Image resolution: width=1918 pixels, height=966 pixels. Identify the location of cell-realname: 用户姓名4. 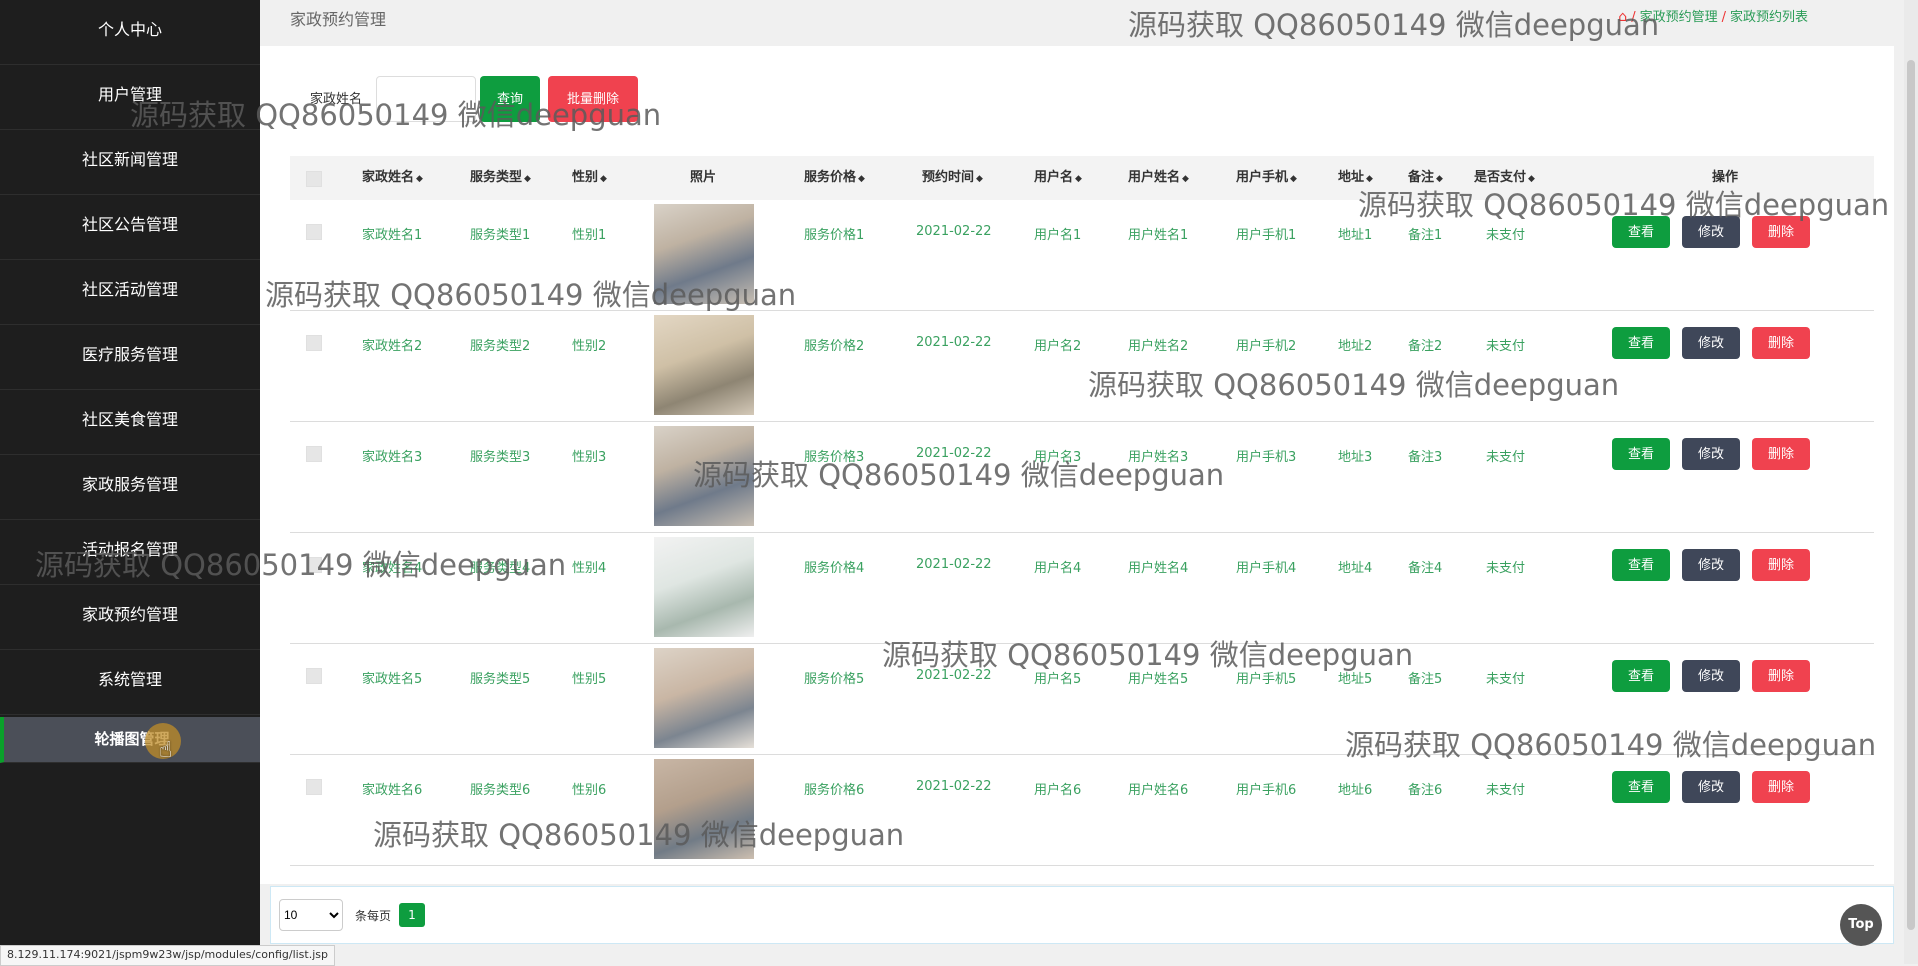
(1158, 568).